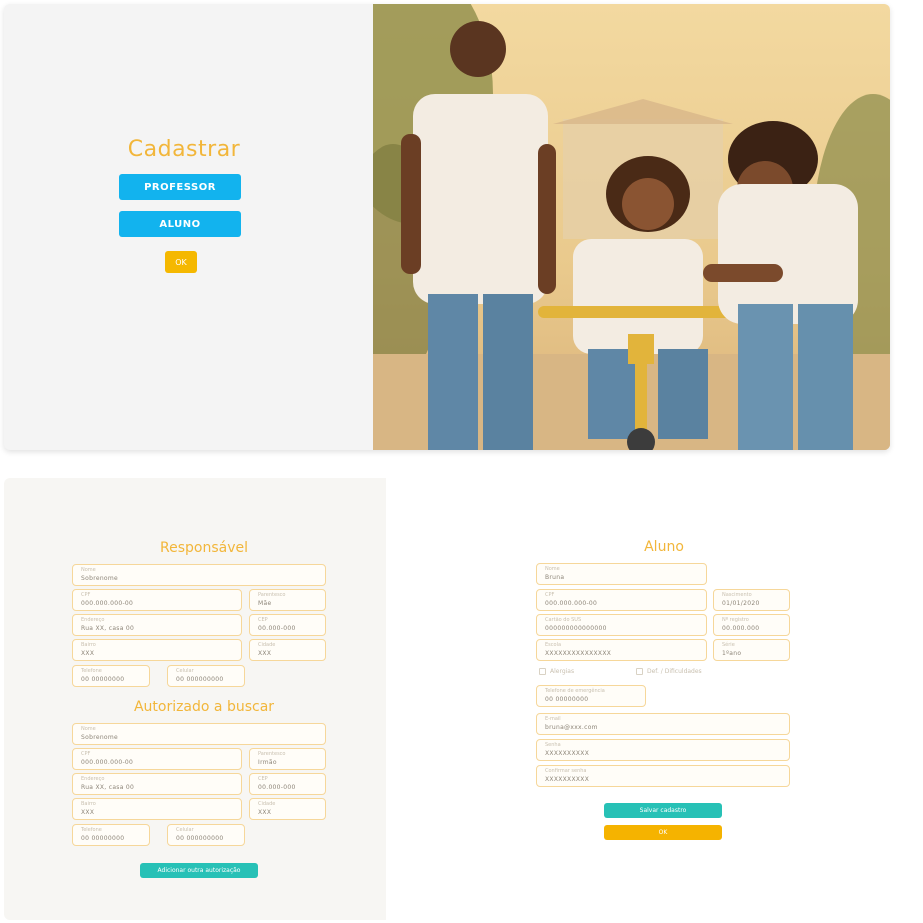 Image resolution: width=923 pixels, height=923 pixels. Describe the element at coordinates (199, 575) in the screenshot. I see `guardian-name-field: Nome Sobrenome` at that location.